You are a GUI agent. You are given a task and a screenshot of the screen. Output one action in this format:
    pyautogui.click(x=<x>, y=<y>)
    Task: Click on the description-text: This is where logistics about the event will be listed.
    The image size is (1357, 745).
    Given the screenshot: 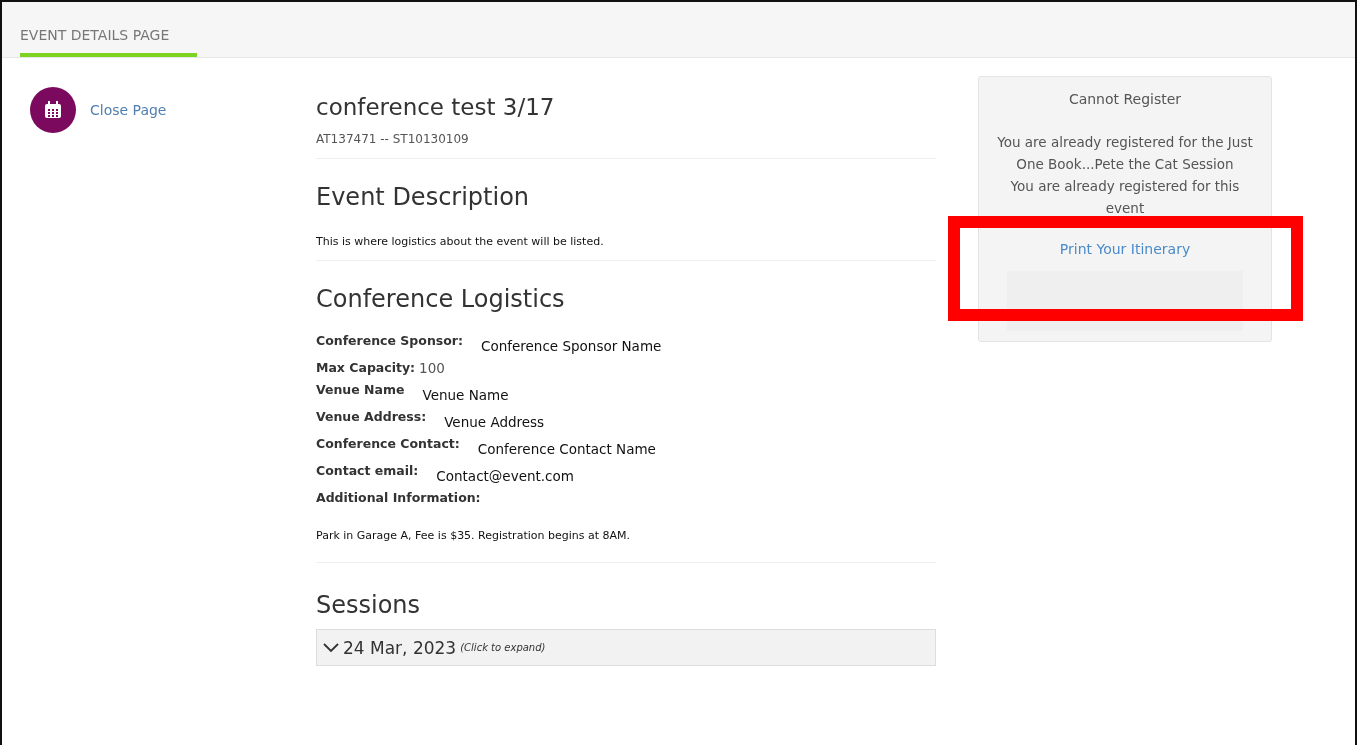 What is the action you would take?
    pyautogui.click(x=460, y=241)
    